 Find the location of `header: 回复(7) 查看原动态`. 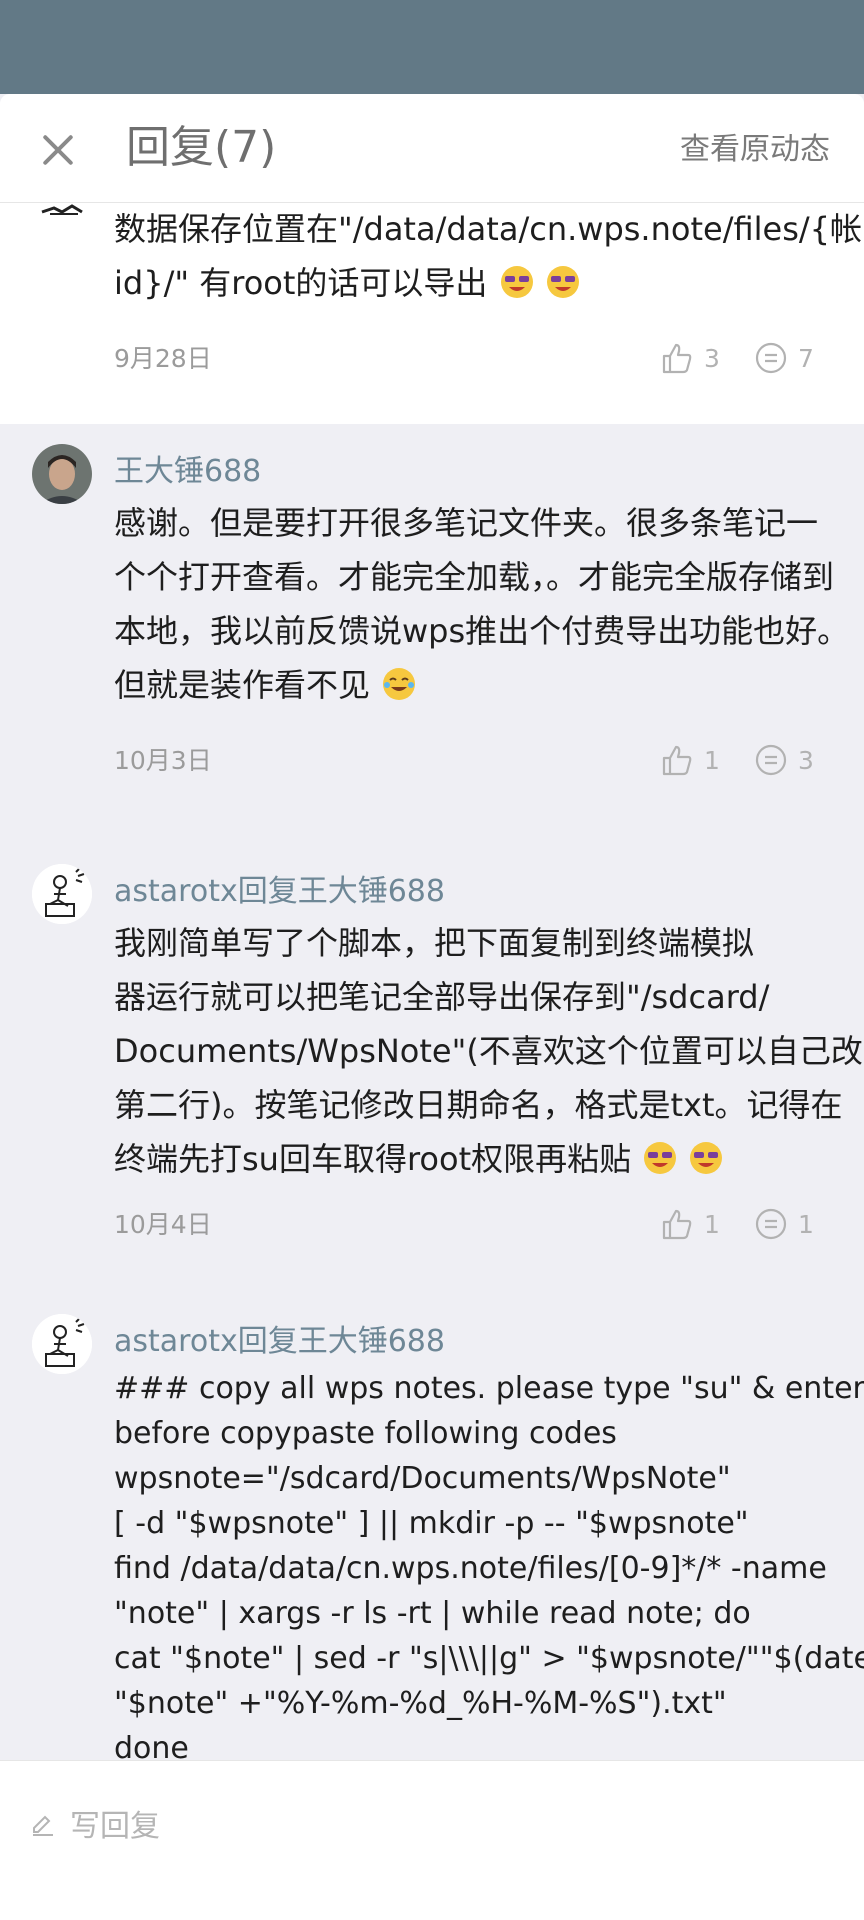

header: 回复(7) 查看原动态 is located at coordinates (432, 148).